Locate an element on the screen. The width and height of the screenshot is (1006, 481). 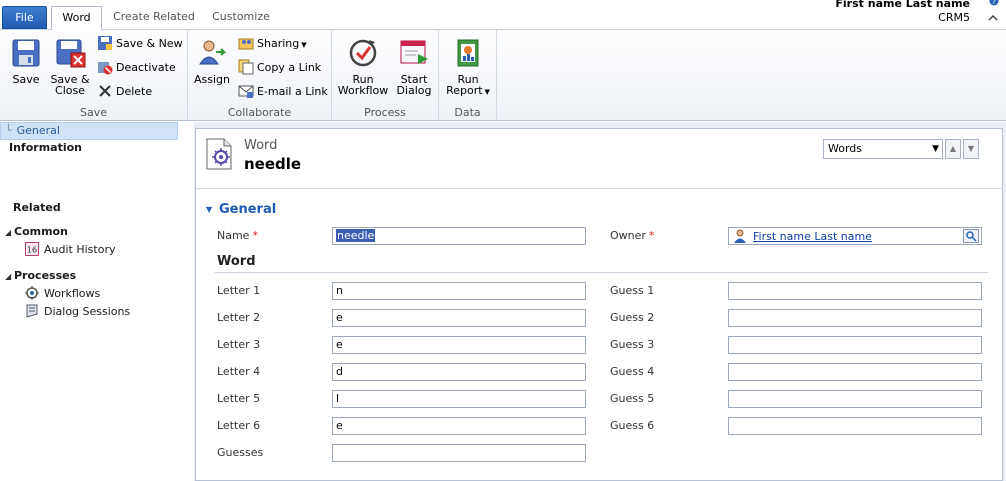
nav-group-processes: ◢ Processes is located at coordinates (40, 275).